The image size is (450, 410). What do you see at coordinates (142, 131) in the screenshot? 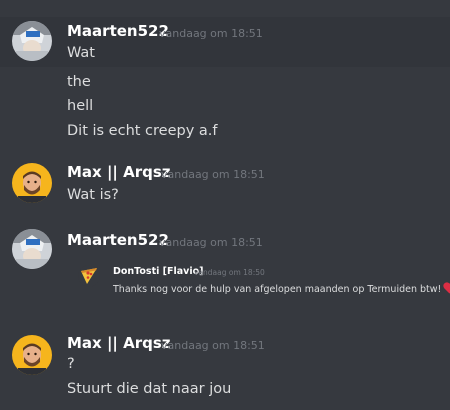
I see `message-text: Dit is echt creepy a.f` at bounding box center [142, 131].